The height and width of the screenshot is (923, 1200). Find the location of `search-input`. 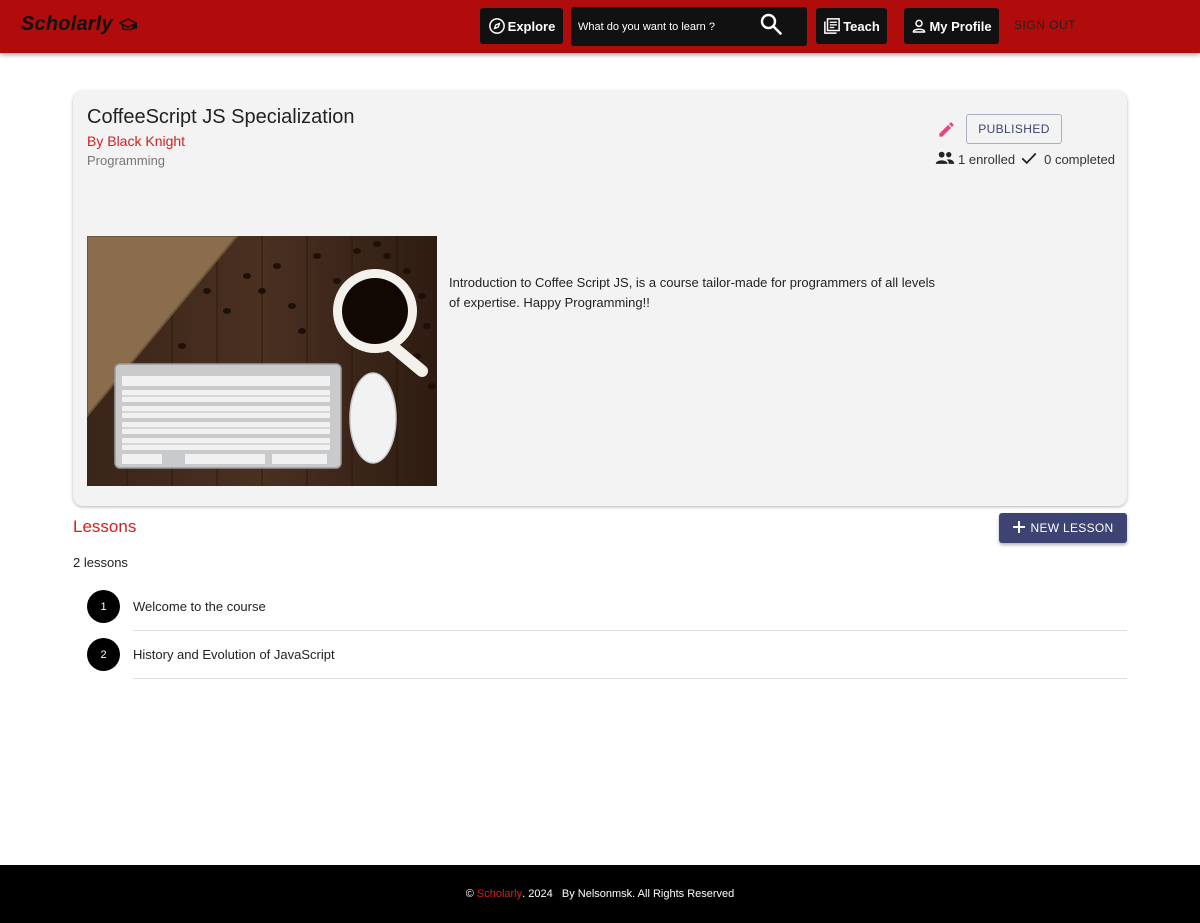

search-input is located at coordinates (668, 27).